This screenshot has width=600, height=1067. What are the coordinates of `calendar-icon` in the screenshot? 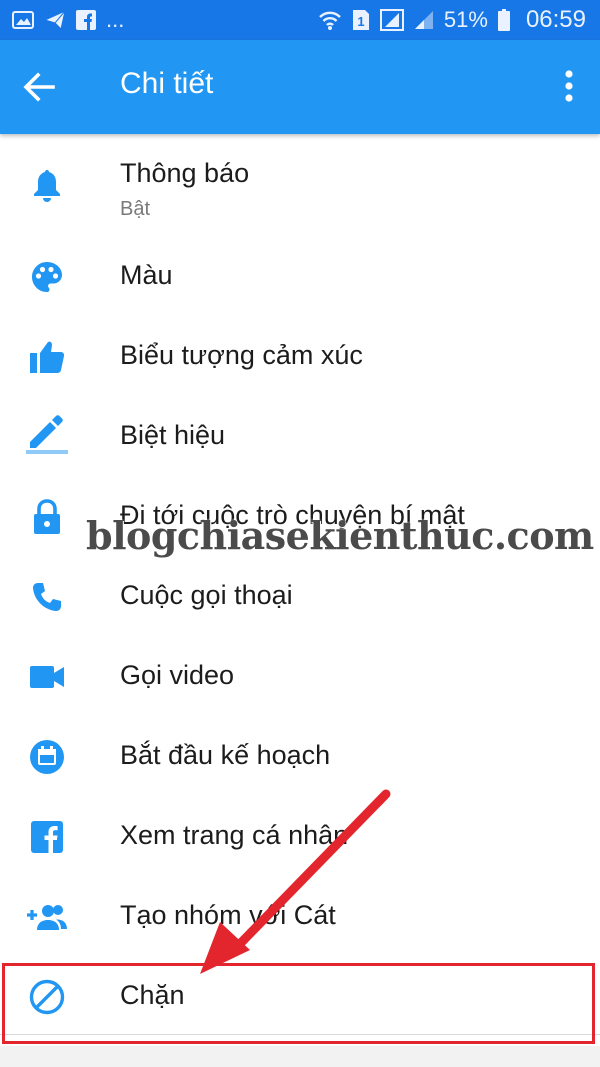 It's located at (47, 757).